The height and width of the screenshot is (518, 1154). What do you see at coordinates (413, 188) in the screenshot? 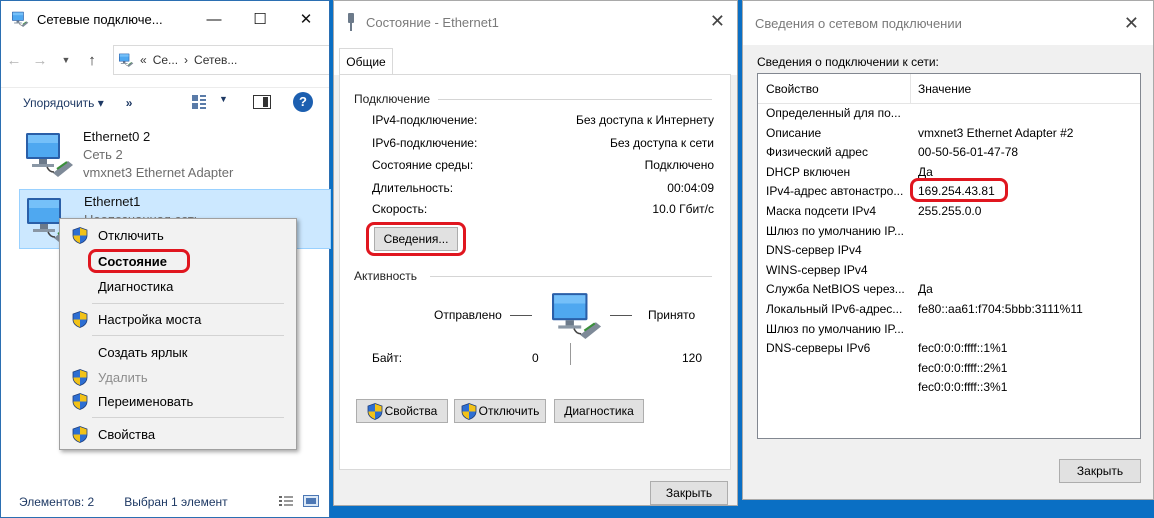
I see `row-label: Длительность:` at bounding box center [413, 188].